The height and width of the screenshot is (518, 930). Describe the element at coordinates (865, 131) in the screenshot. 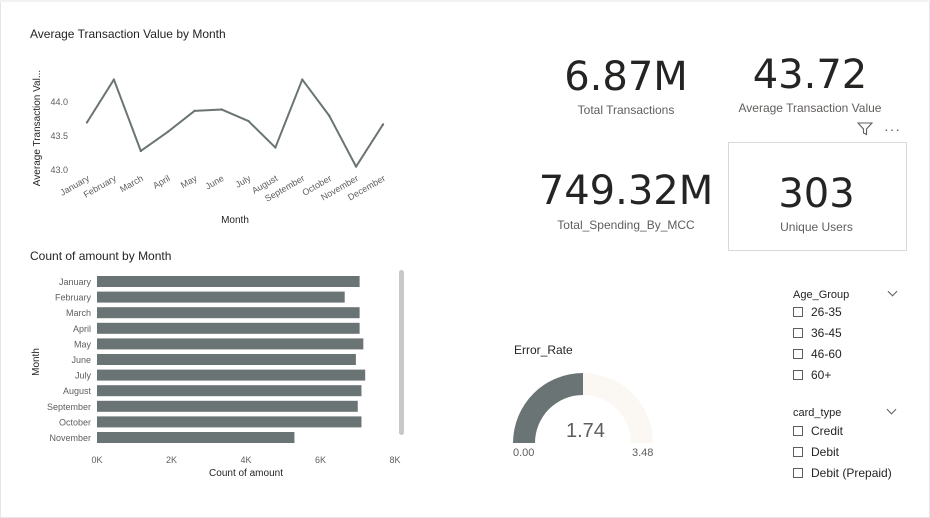

I see `filter-icon` at that location.